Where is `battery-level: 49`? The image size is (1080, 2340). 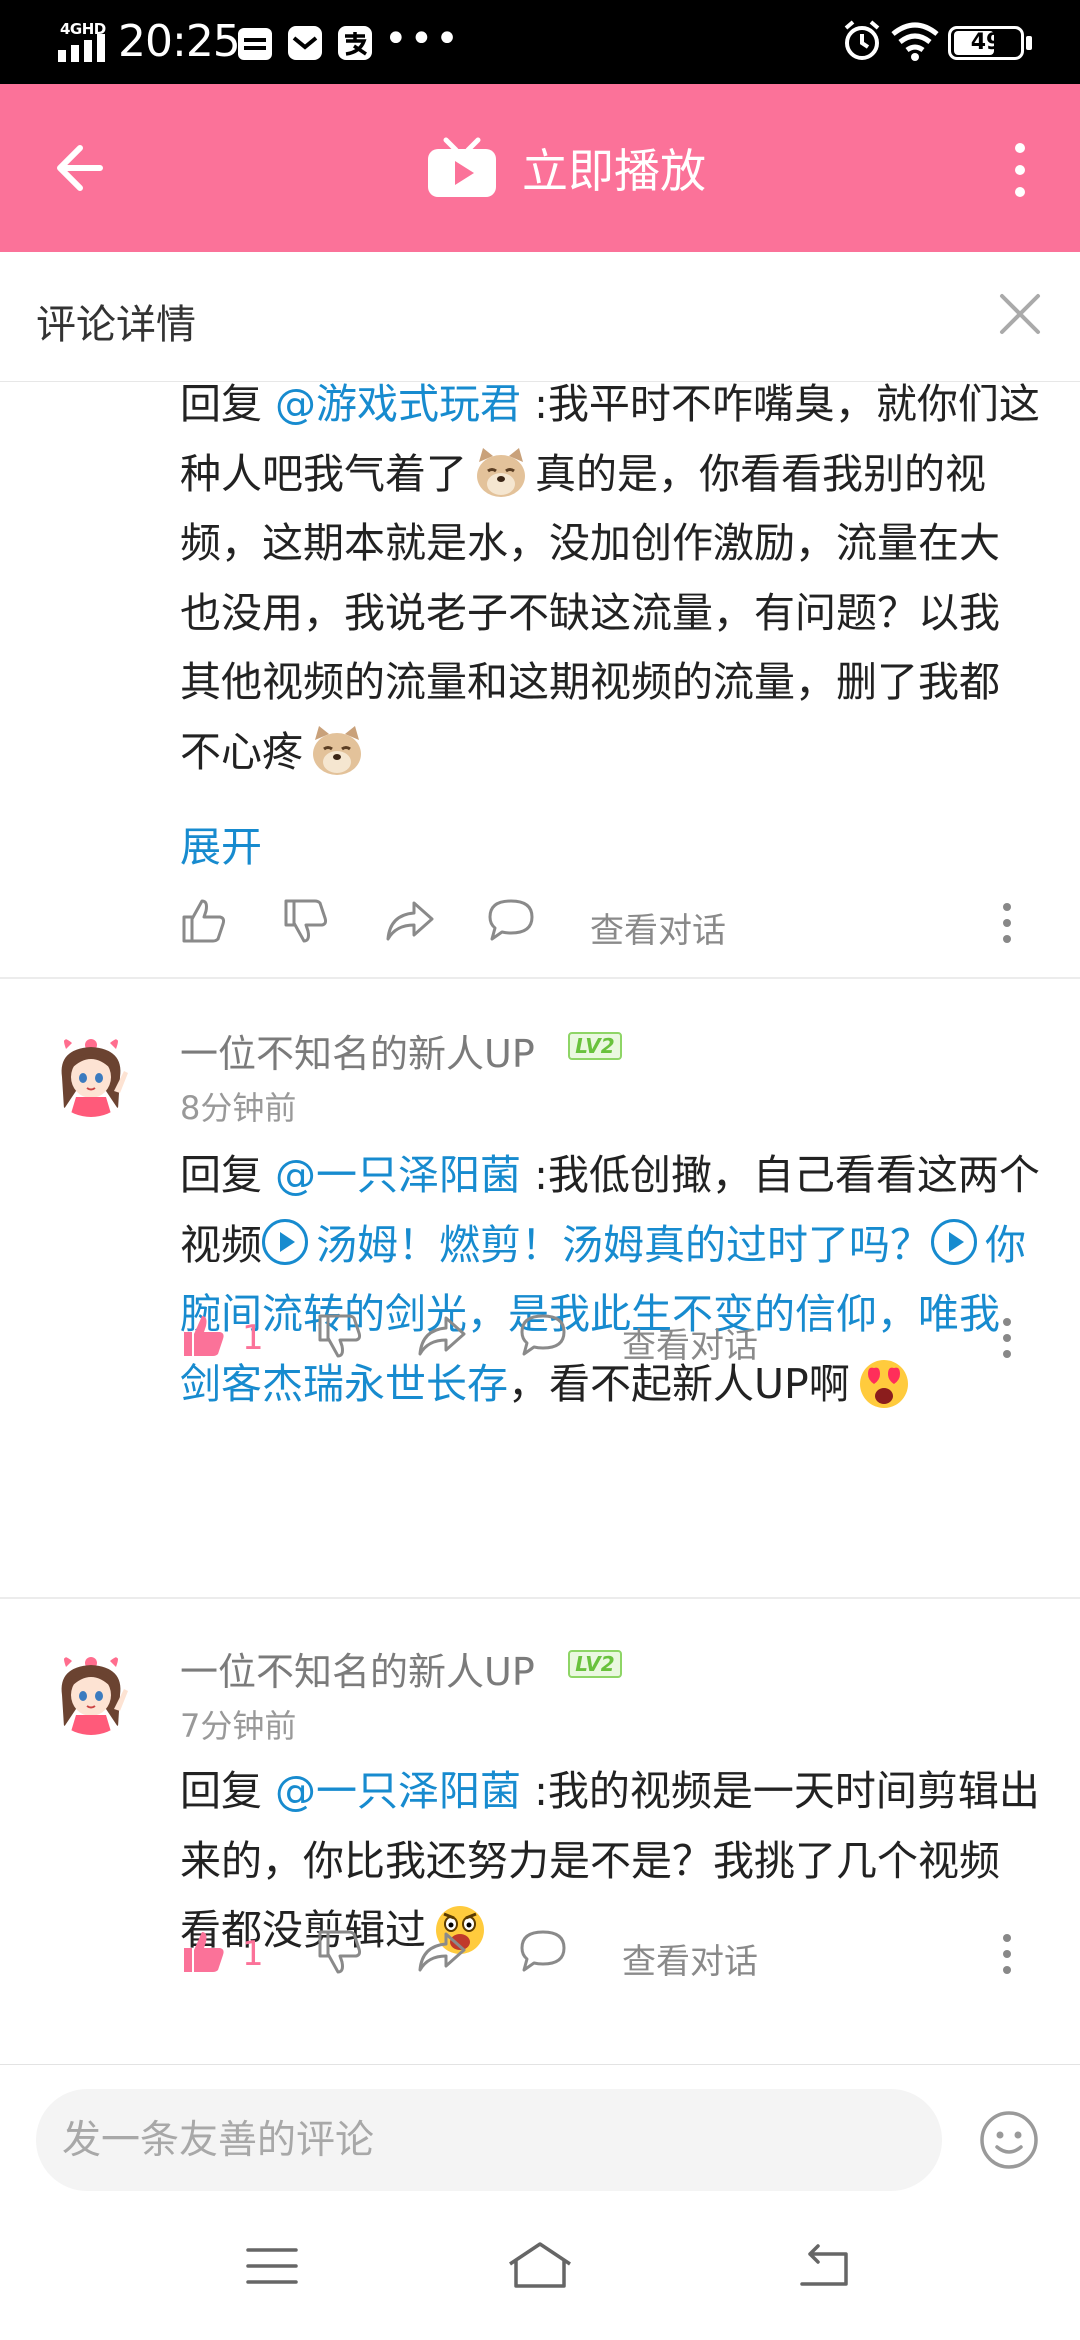
battery-level: 49 is located at coordinates (986, 42).